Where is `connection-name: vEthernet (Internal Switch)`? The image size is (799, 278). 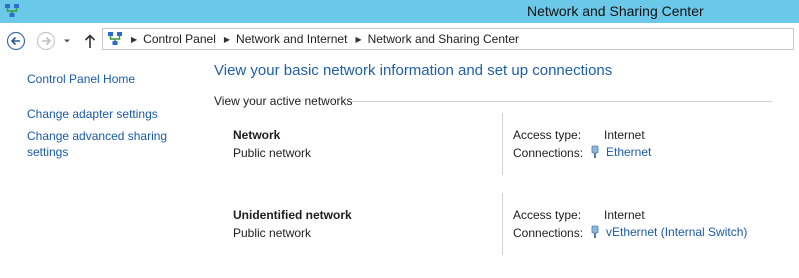 connection-name: vEthernet (Internal Switch) is located at coordinates (676, 232).